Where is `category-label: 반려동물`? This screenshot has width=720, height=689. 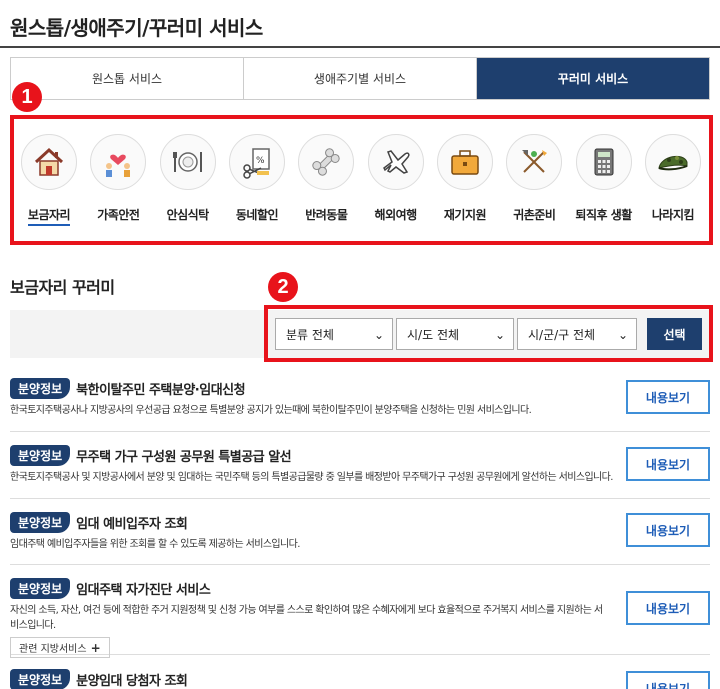
category-label: 반려동물 is located at coordinates (326, 215).